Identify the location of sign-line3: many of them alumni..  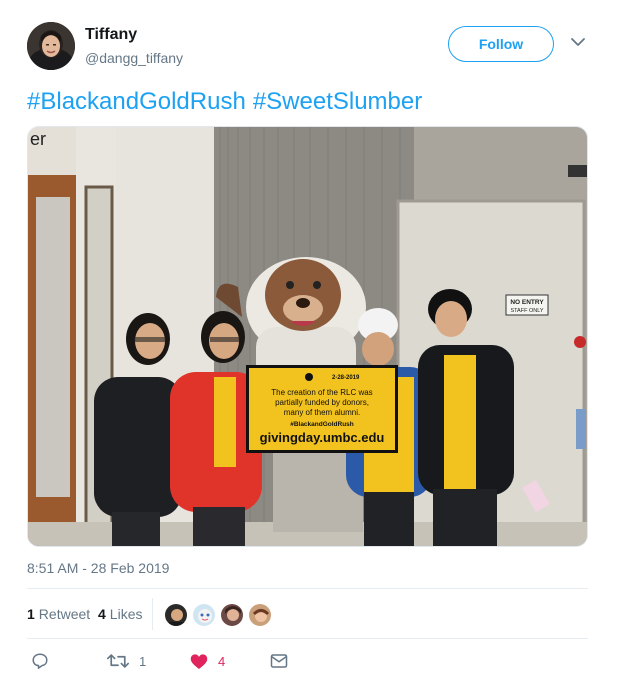
(322, 412).